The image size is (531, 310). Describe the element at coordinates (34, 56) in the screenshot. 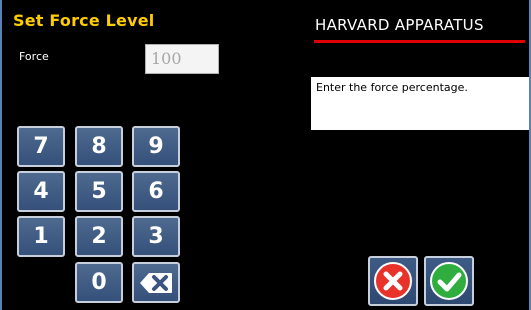

I see `force-label: Force` at that location.